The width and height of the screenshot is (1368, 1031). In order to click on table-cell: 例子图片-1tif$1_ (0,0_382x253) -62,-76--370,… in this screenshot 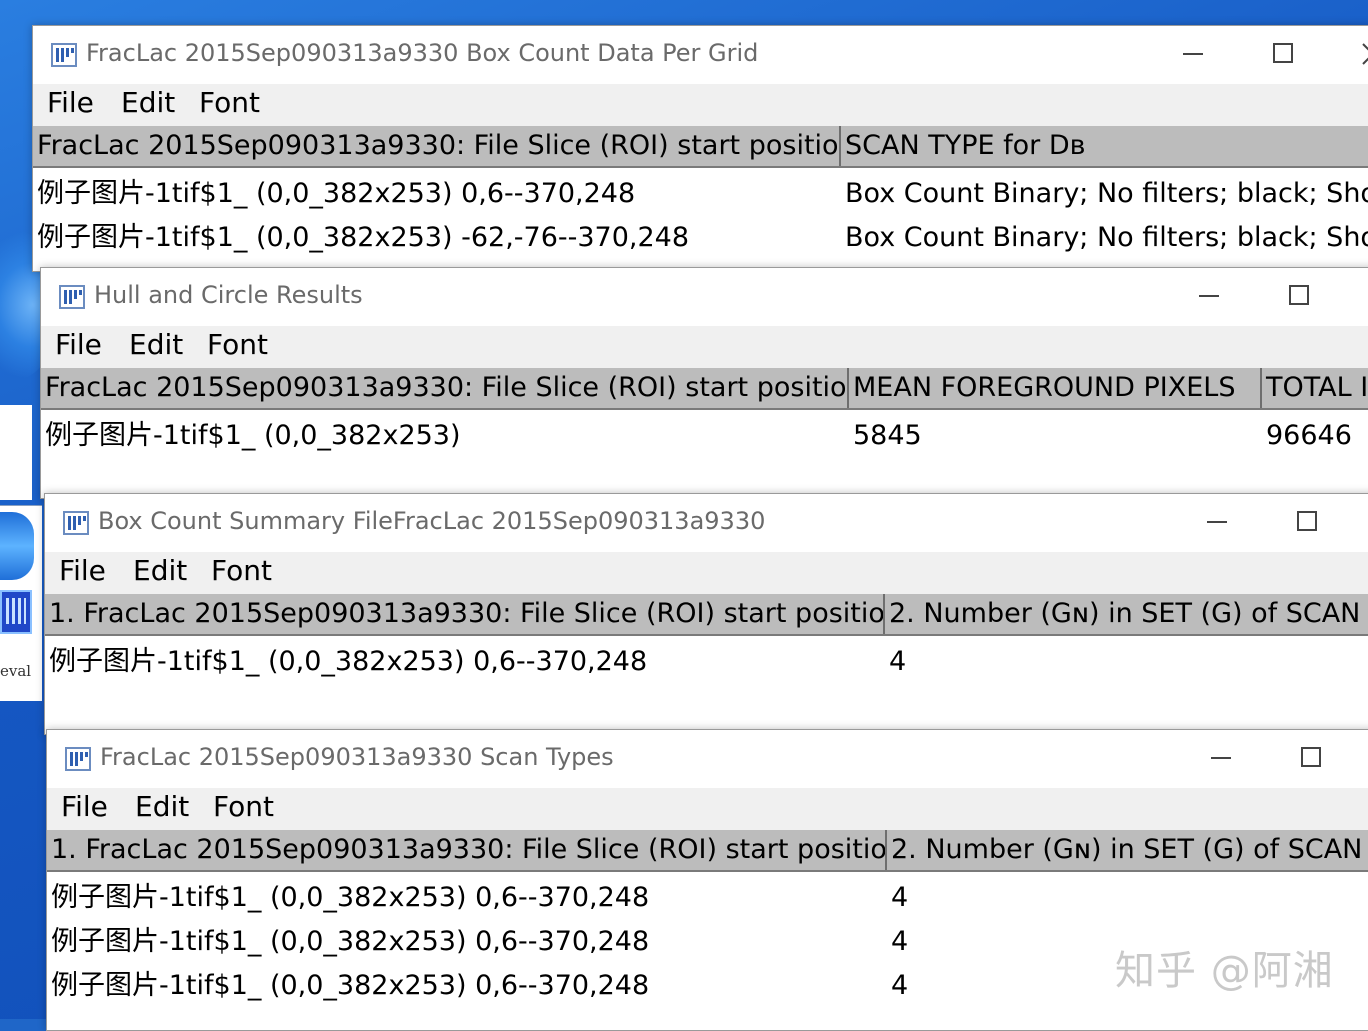, I will do `click(363, 237)`.